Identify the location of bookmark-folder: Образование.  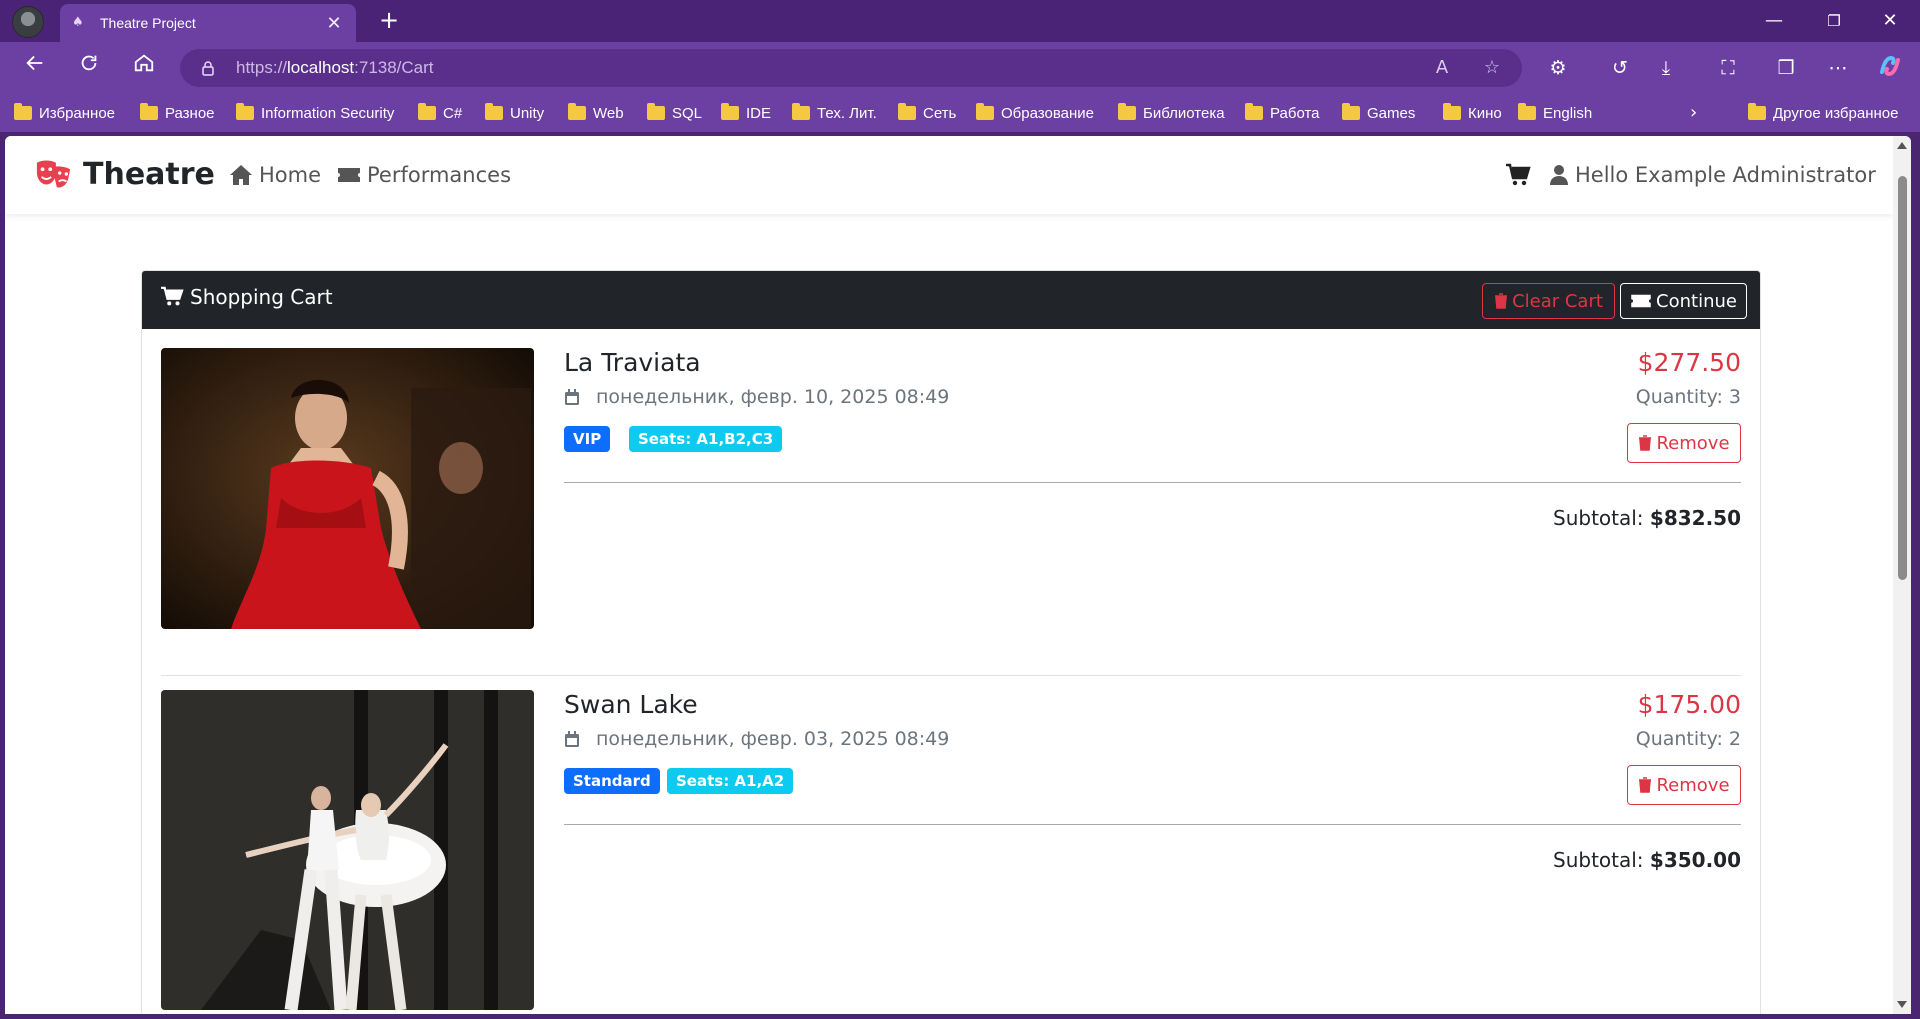
(1035, 113).